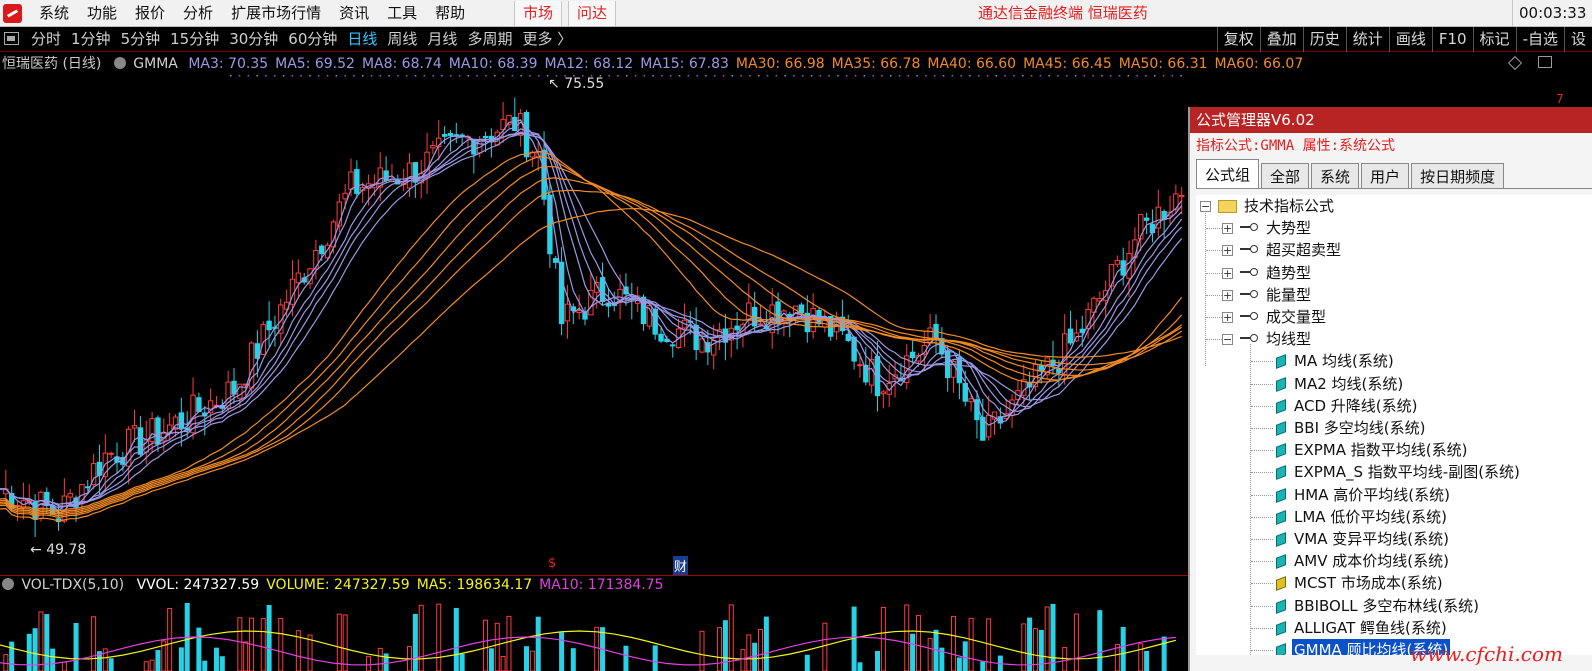 The height and width of the screenshot is (671, 1592). Describe the element at coordinates (1452, 39) in the screenshot. I see `tool-button-5: F10` at that location.